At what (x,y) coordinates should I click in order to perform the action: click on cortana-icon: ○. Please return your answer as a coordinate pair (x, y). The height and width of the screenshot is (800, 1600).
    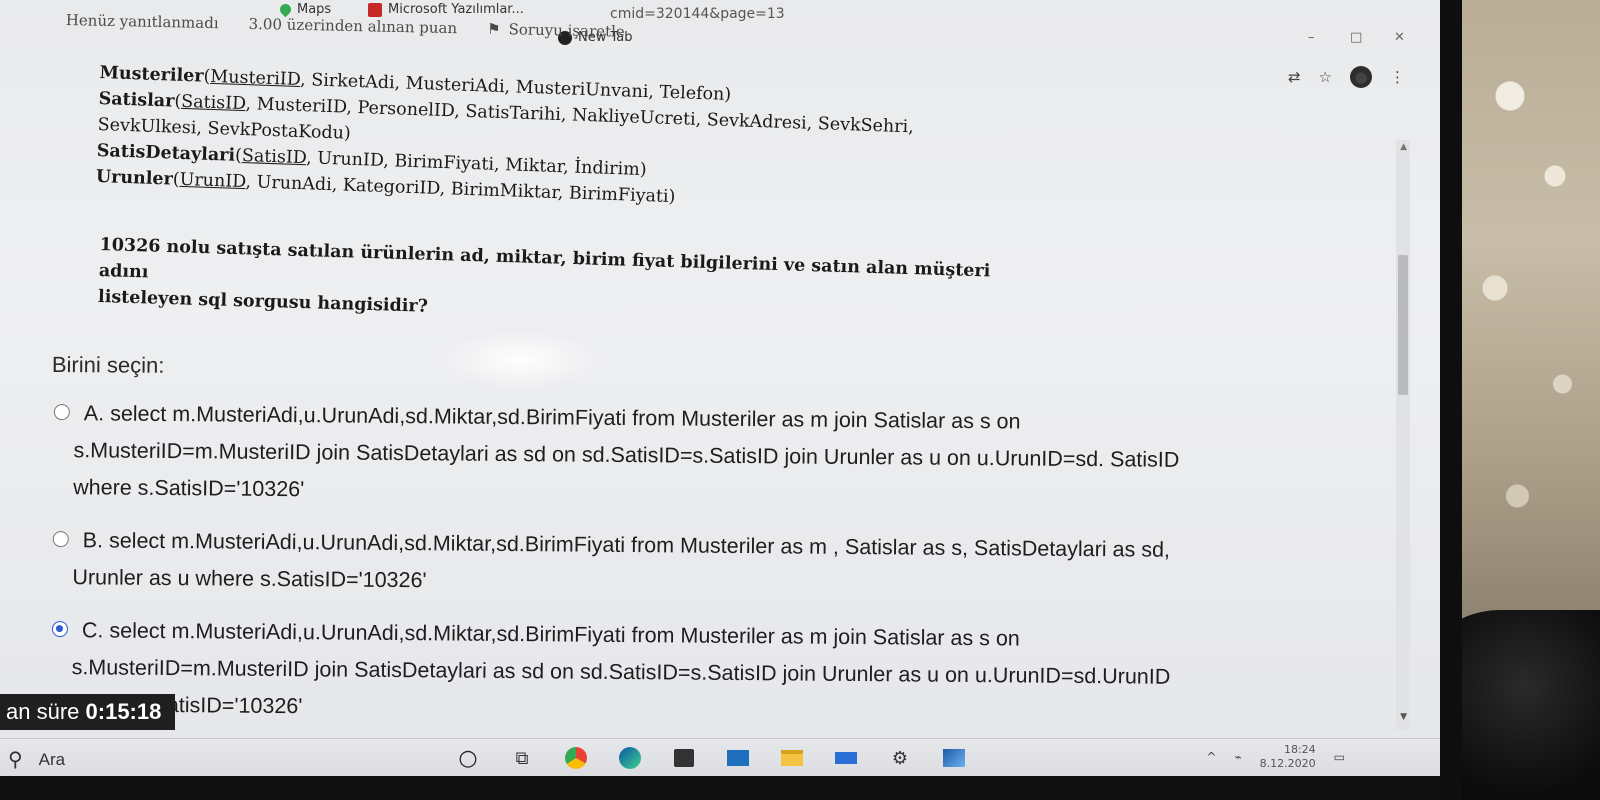
    Looking at the image, I should click on (468, 758).